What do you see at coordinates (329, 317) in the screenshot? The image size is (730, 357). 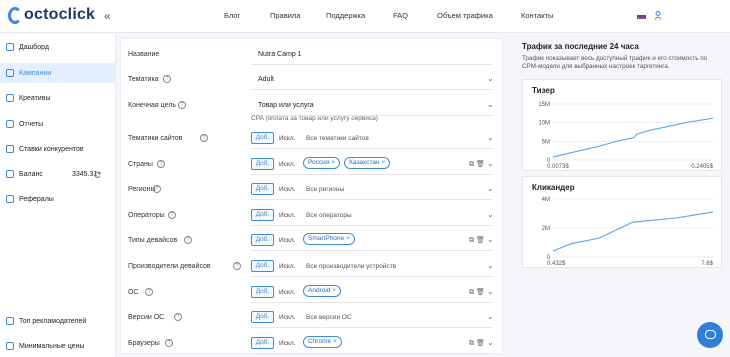 I see `multiselect-placeholder: Все версии ОС` at bounding box center [329, 317].